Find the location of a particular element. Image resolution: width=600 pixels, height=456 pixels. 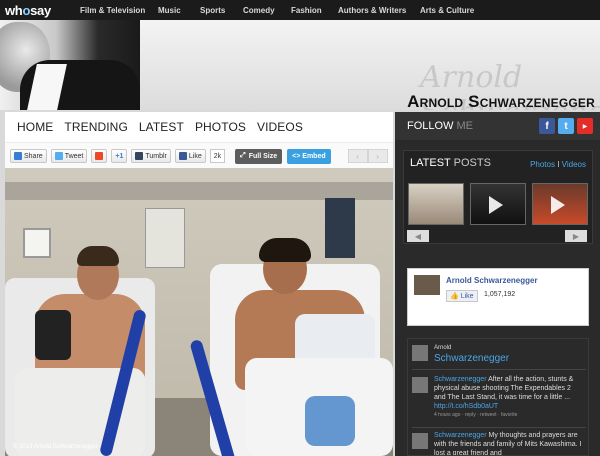

nav-authors-writers: Authors & Writers is located at coordinates (379, 10).